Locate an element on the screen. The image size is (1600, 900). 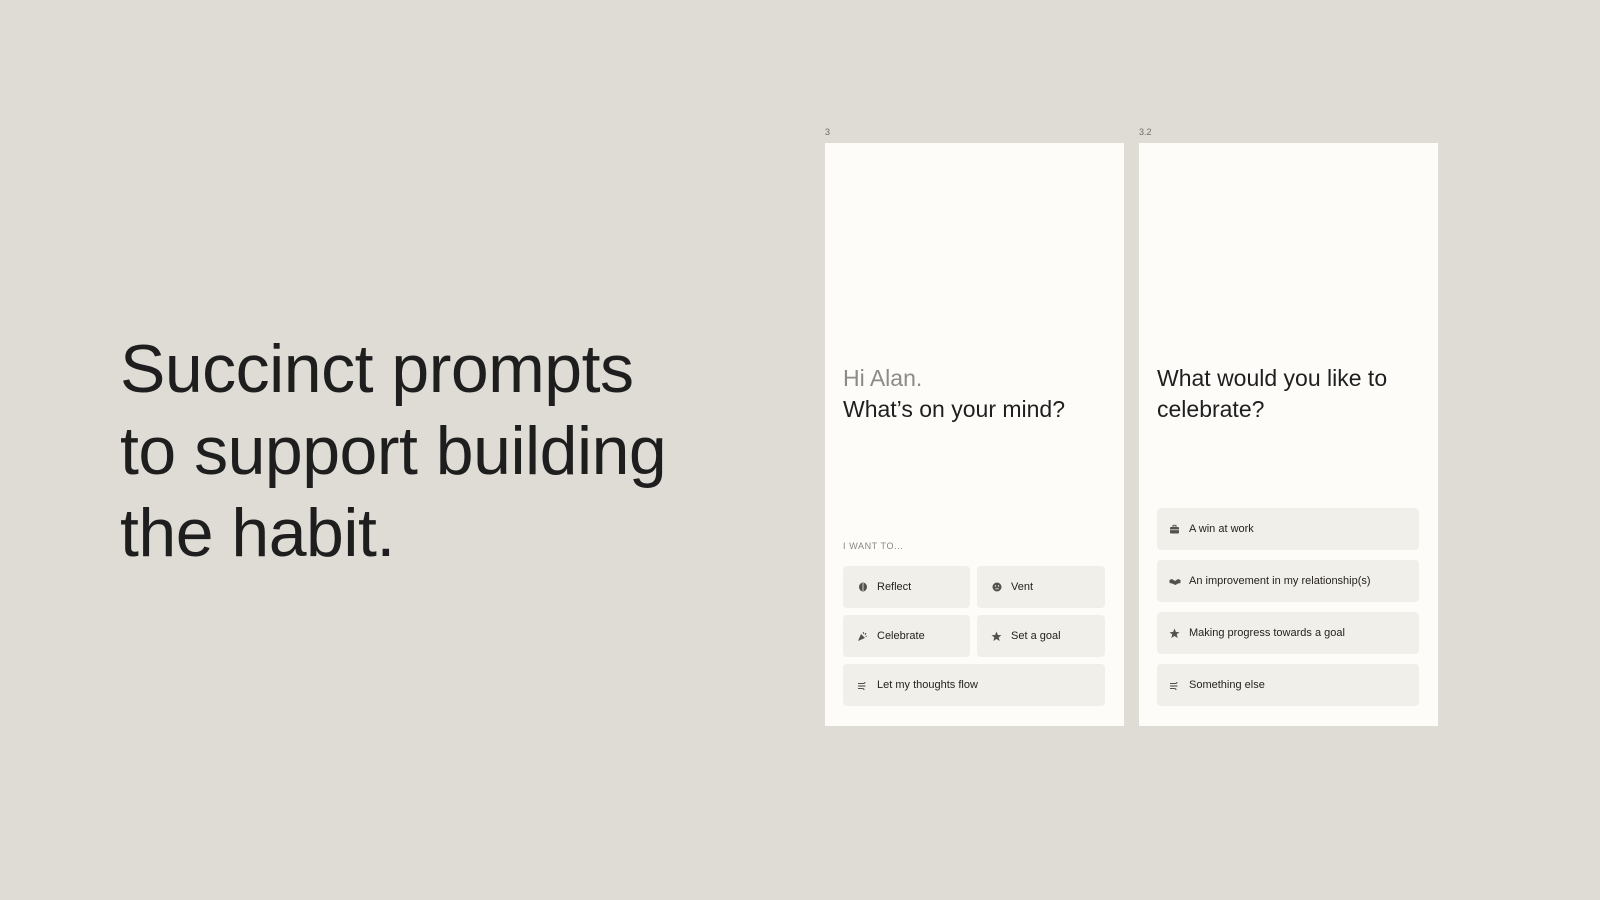
something-else-button: Something else is located at coordinates (1288, 685).